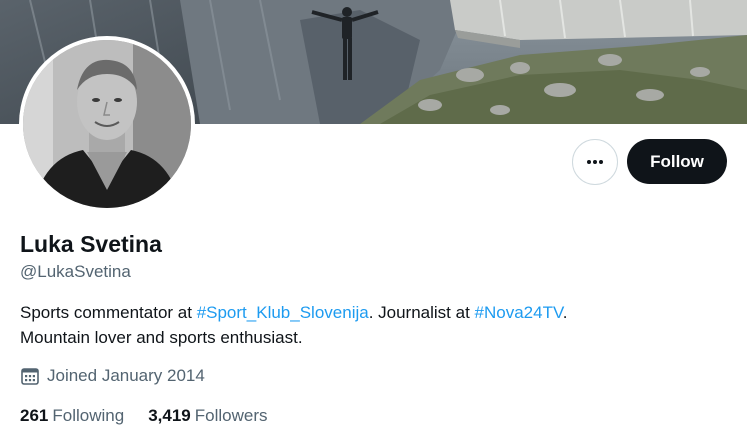  I want to click on more-horizontal-icon, so click(595, 162).